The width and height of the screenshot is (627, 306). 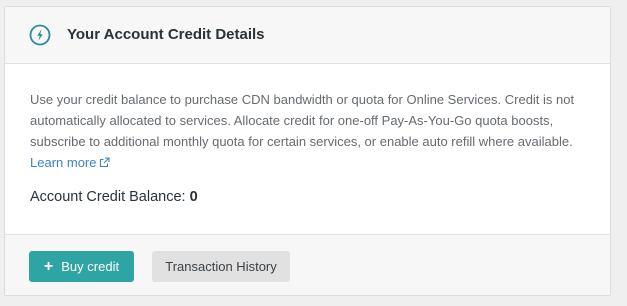 What do you see at coordinates (63, 162) in the screenshot?
I see `learn-more-label: Learn more` at bounding box center [63, 162].